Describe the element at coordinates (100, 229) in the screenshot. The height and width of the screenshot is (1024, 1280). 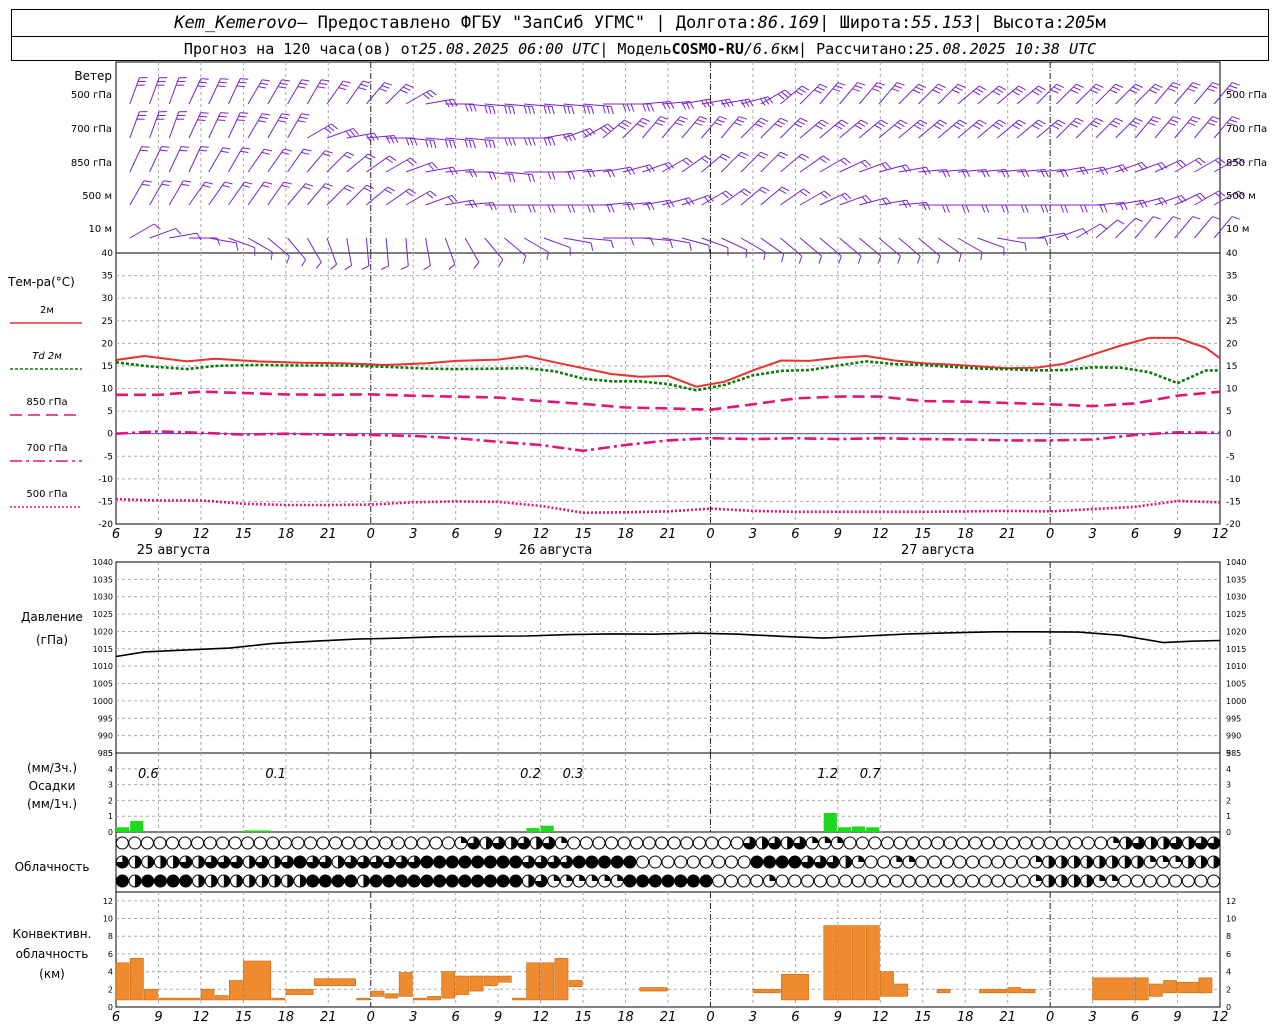
I see `wind-level-label-left: 10 м` at that location.